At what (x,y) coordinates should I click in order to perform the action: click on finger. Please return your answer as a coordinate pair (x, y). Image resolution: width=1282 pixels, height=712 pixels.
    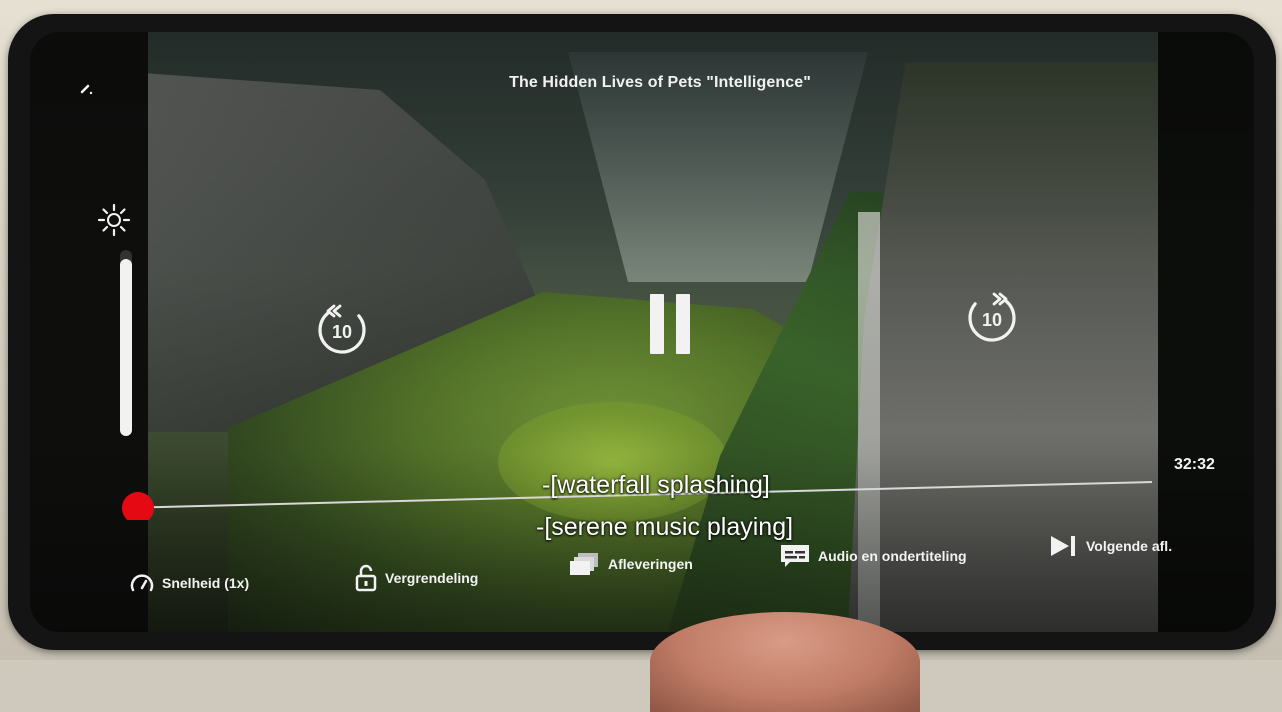
    Looking at the image, I should click on (785, 662).